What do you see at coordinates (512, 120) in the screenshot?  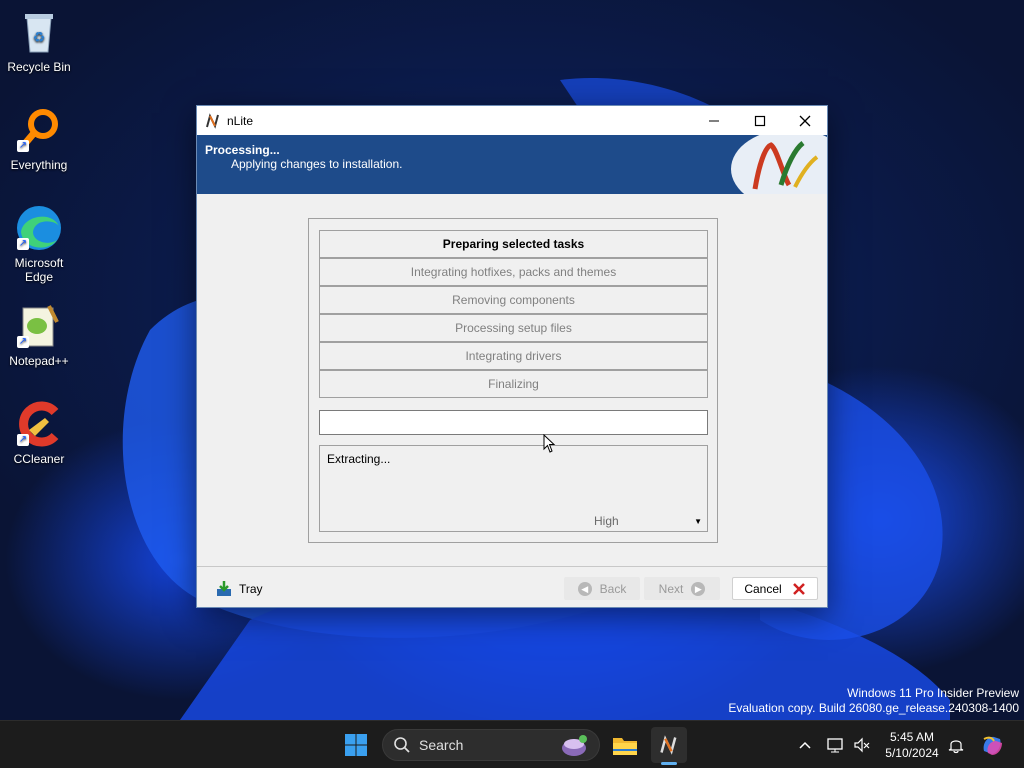 I see `title-bar: nLite` at bounding box center [512, 120].